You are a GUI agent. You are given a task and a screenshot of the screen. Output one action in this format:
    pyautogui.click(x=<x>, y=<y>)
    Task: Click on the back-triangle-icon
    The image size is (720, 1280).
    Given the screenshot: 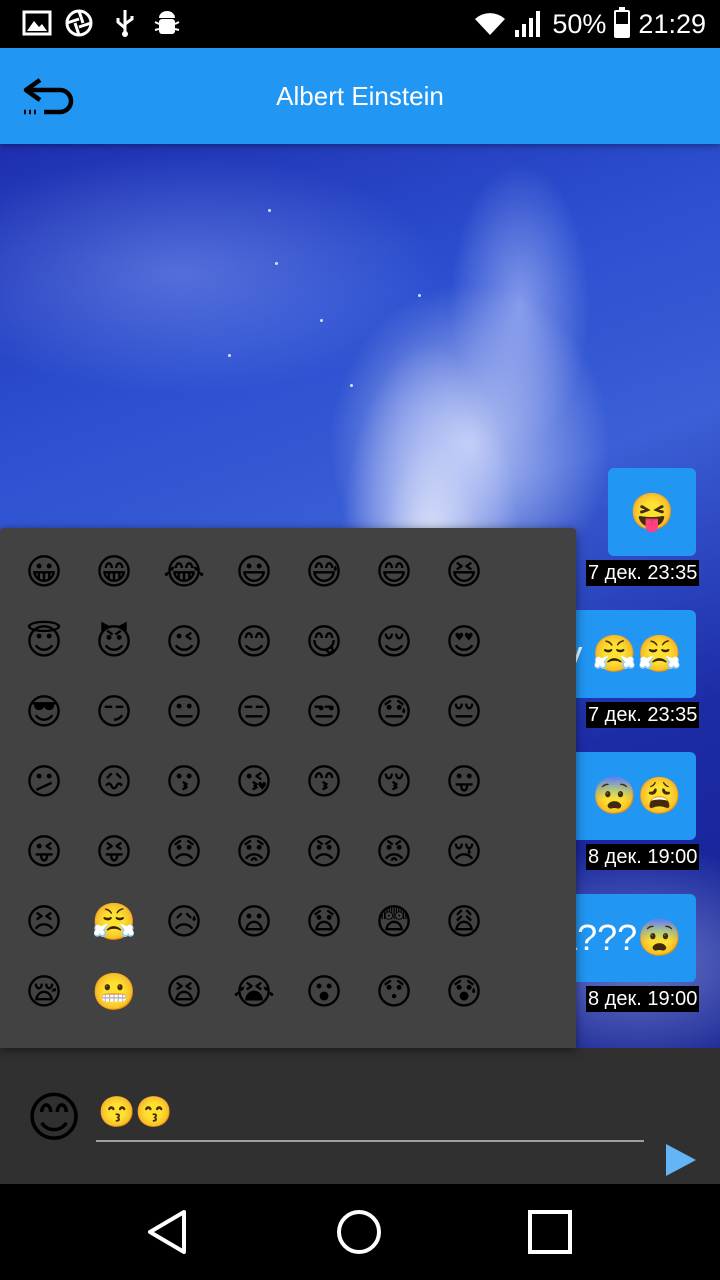 What is the action you would take?
    pyautogui.click(x=168, y=1232)
    